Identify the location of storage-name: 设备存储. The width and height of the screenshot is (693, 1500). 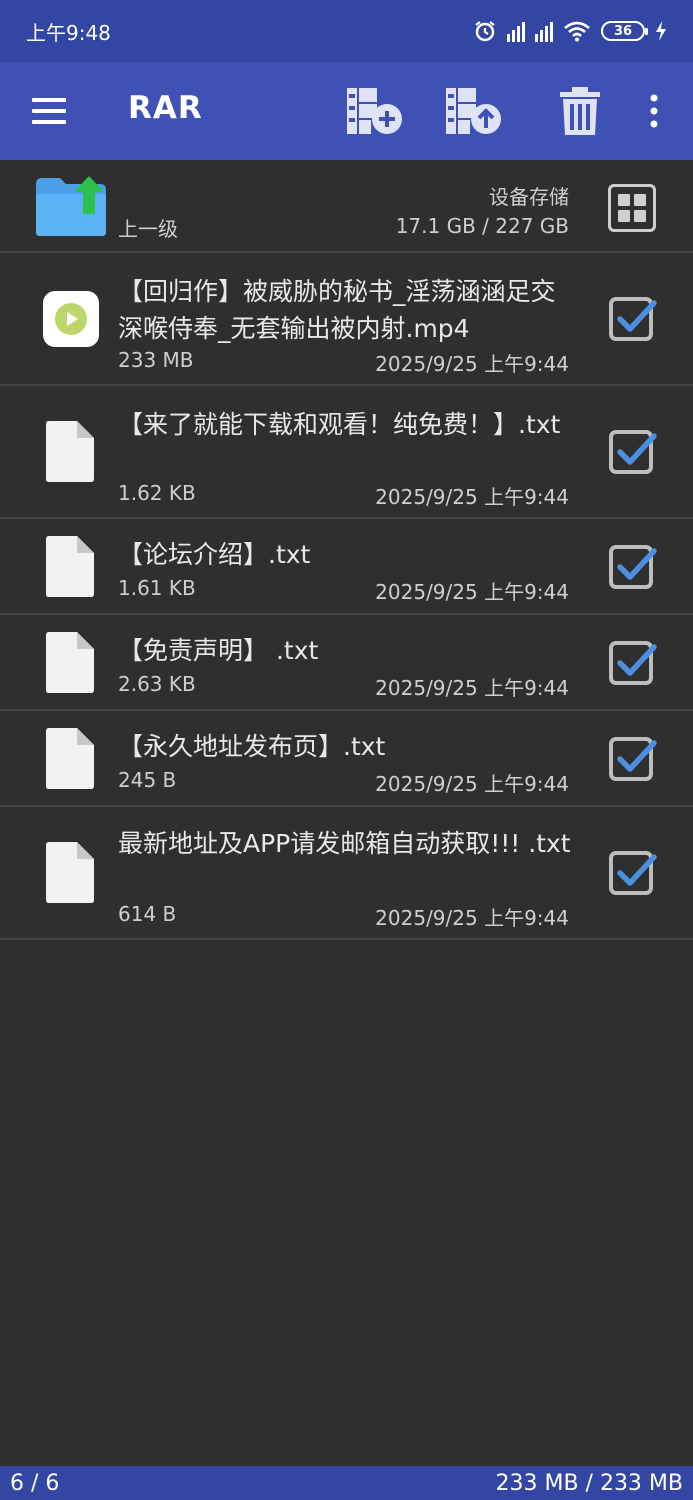
(529, 197).